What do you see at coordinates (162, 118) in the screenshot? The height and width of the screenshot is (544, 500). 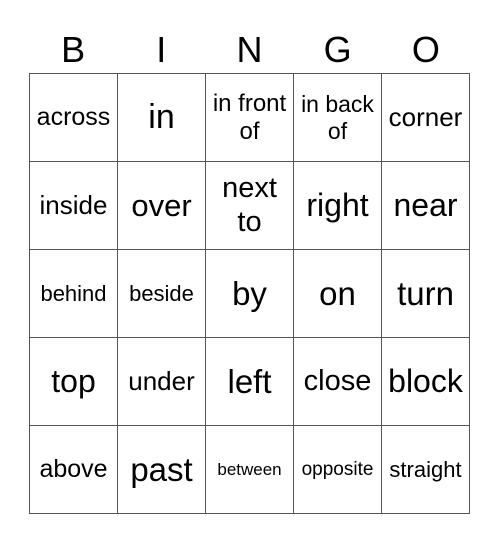 I see `bingo-cell: in` at bounding box center [162, 118].